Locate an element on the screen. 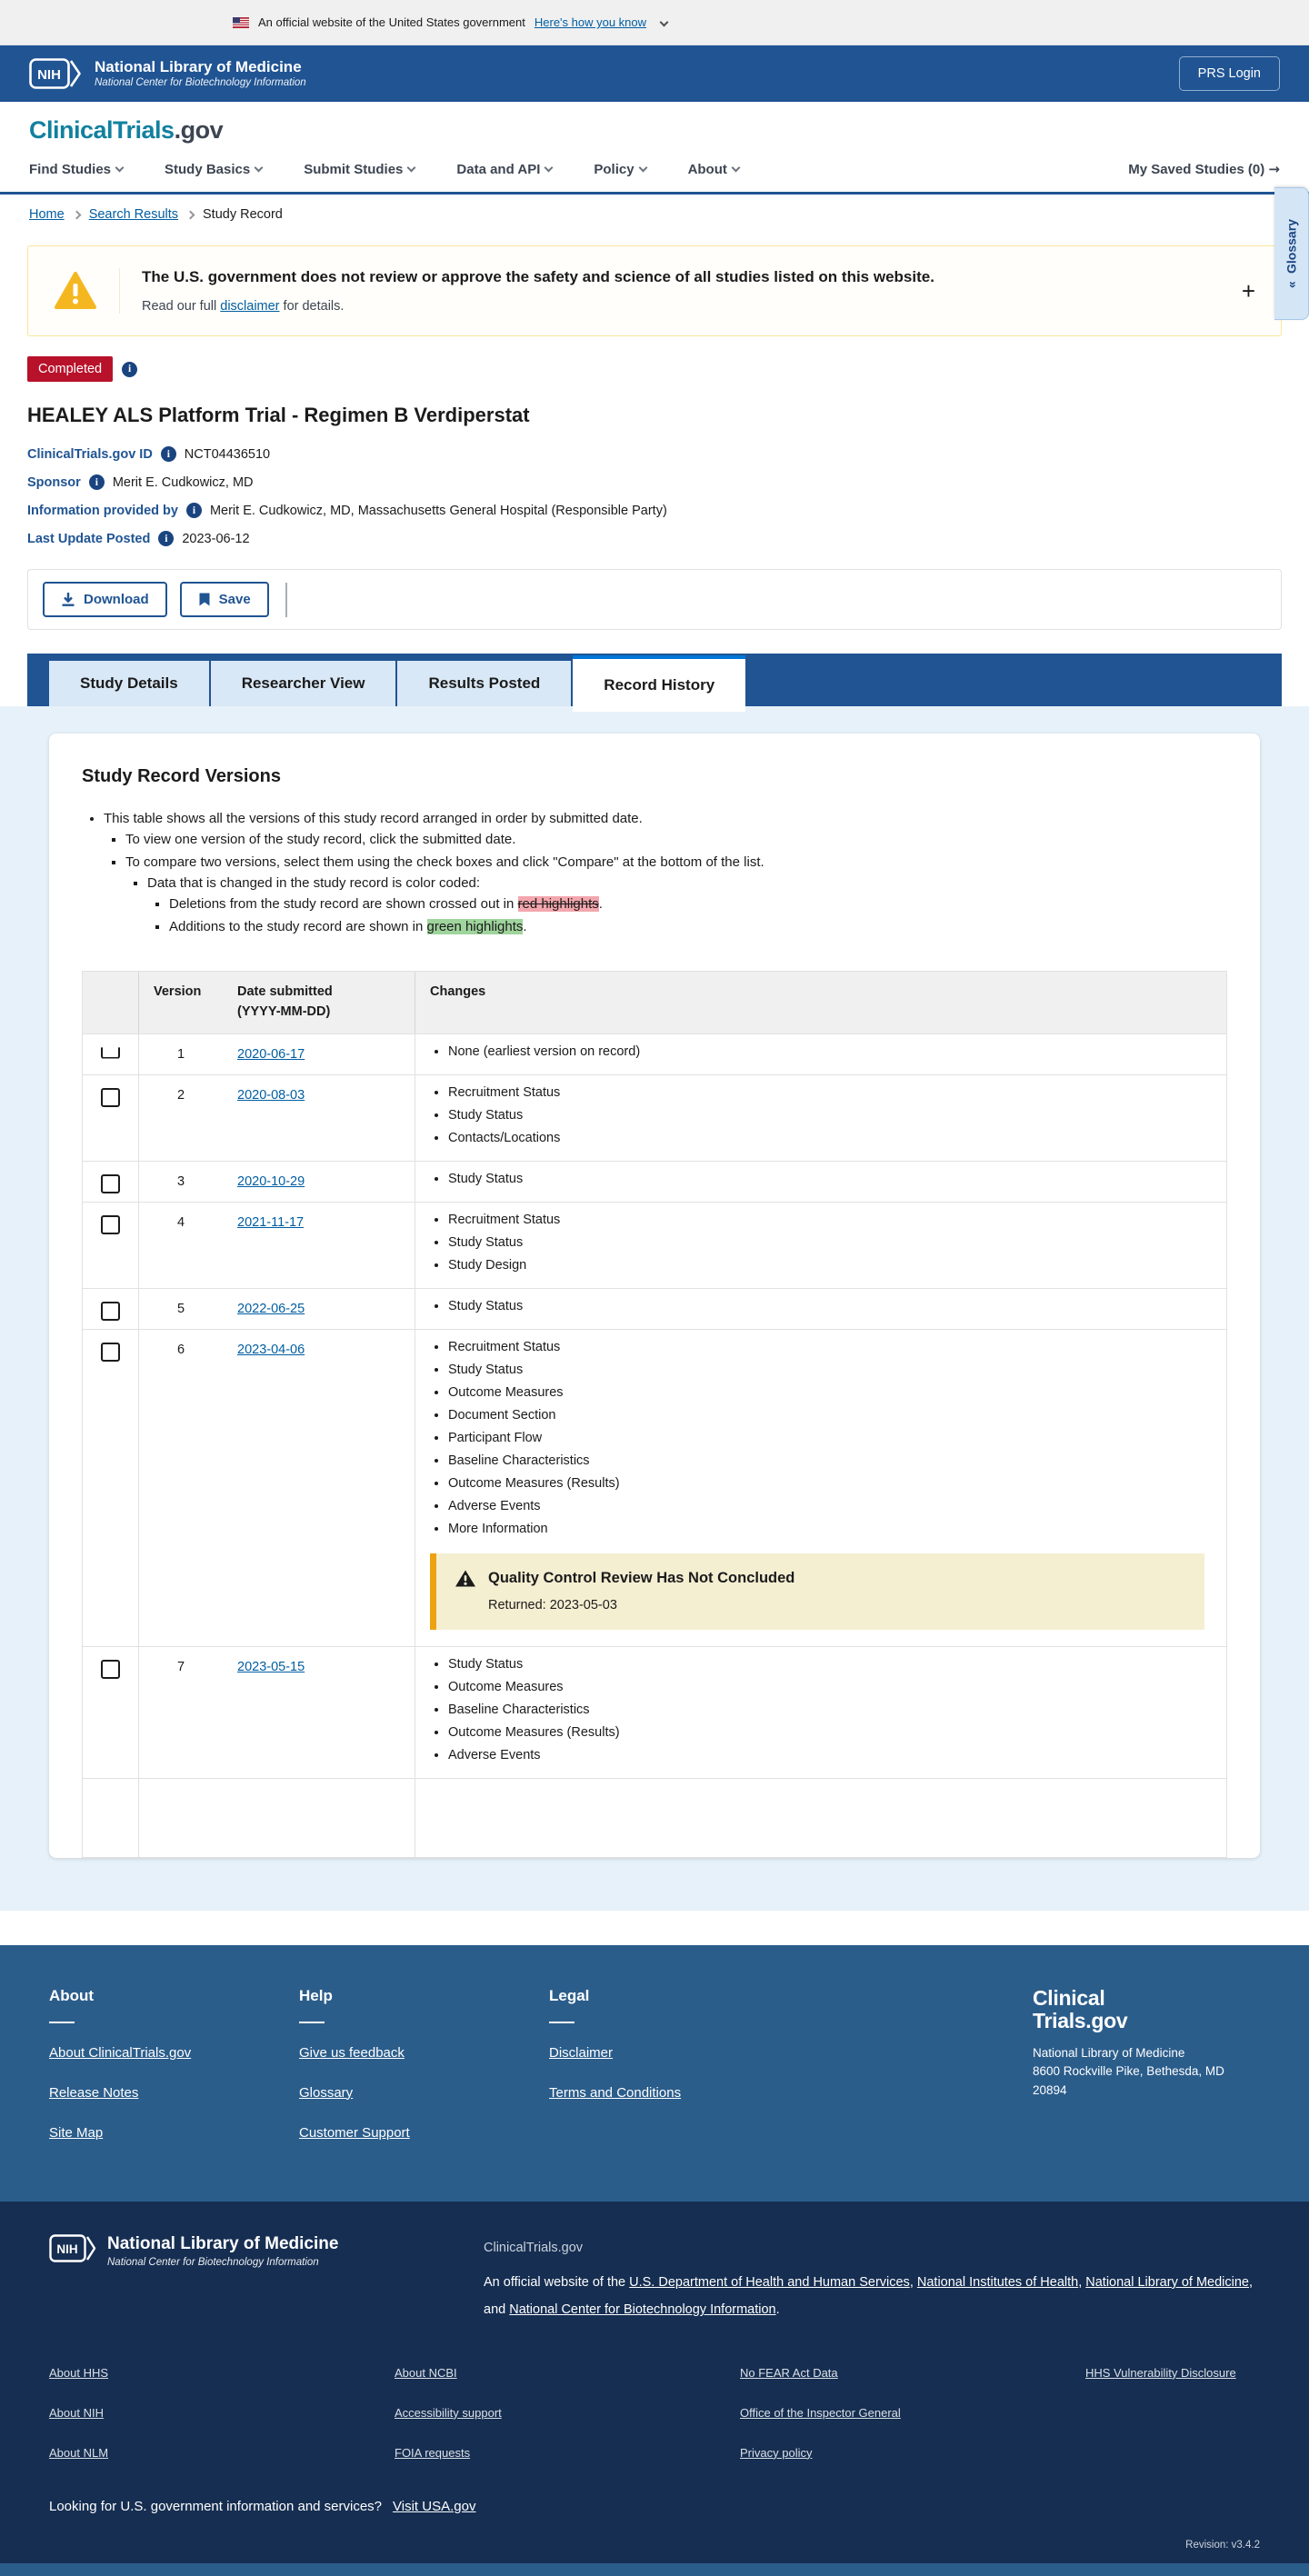 Image resolution: width=1309 pixels, height=2576 pixels. tab-results-posted: Results Posted is located at coordinates (485, 683).